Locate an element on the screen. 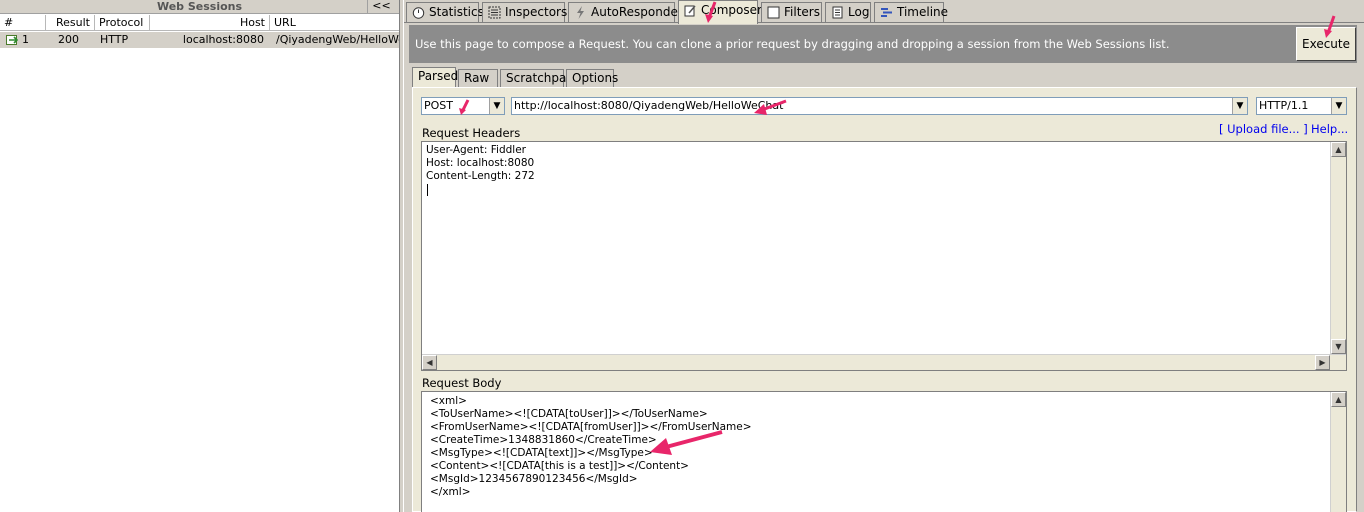 The width and height of the screenshot is (1364, 512). response-arrow-icon is located at coordinates (12, 40).